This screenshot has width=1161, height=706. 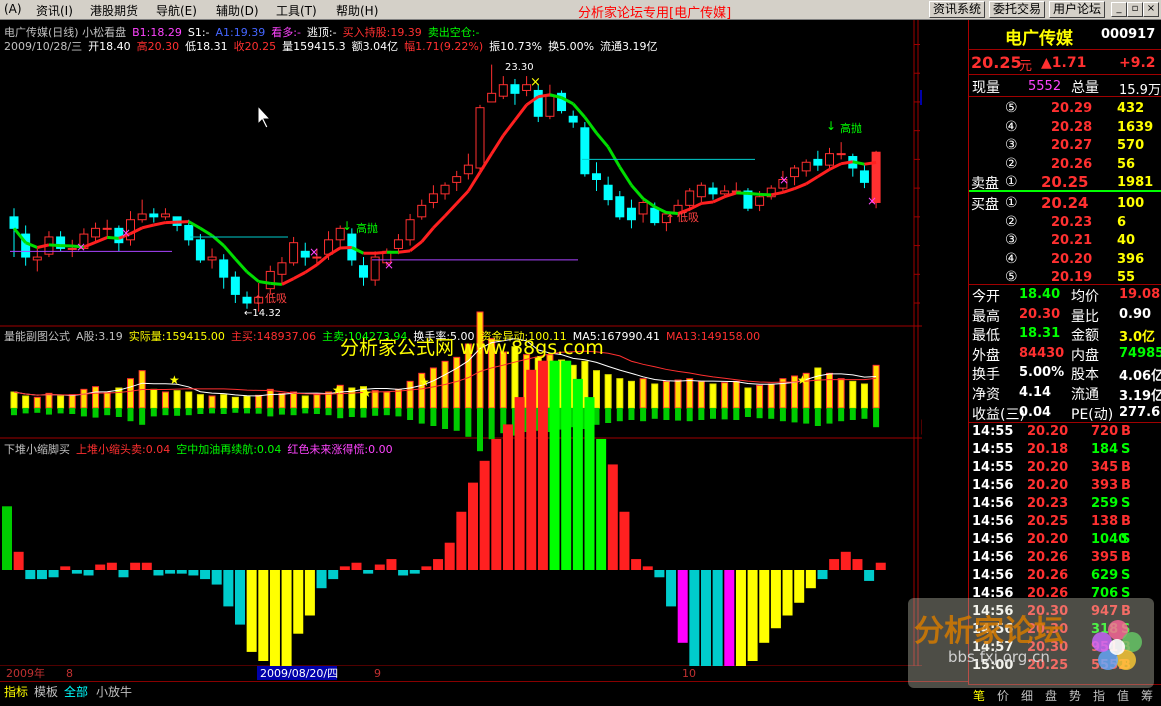 What do you see at coordinates (43, 46) in the screenshot?
I see `ohlc-field-0: 2009/10/28/三` at bounding box center [43, 46].